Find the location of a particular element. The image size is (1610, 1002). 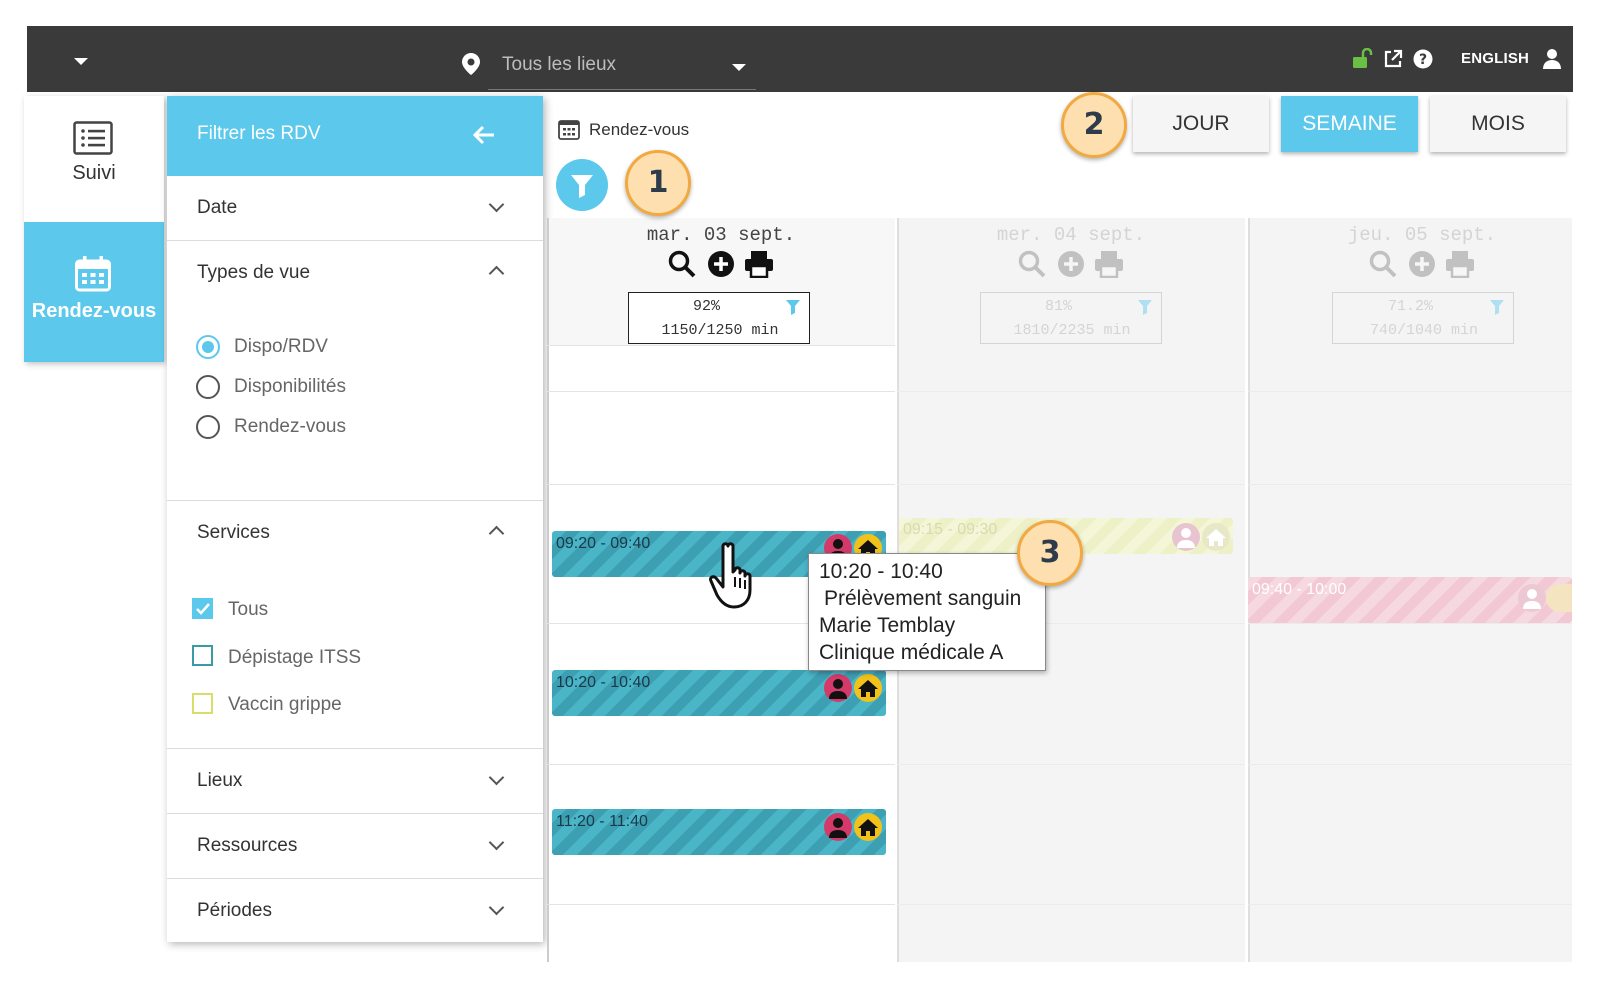

location-dropdown-caret is located at coordinates (739, 67).